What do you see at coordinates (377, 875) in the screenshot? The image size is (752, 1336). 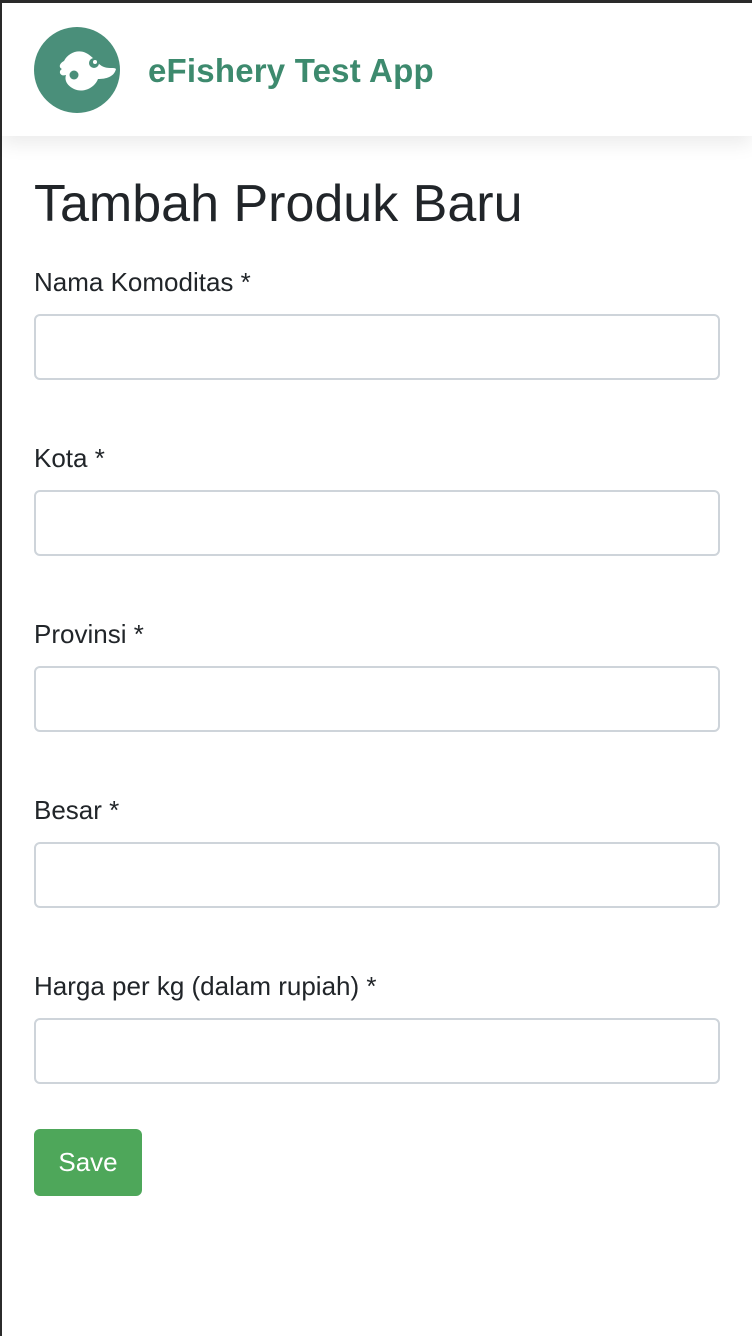 I see `besar-input` at bounding box center [377, 875].